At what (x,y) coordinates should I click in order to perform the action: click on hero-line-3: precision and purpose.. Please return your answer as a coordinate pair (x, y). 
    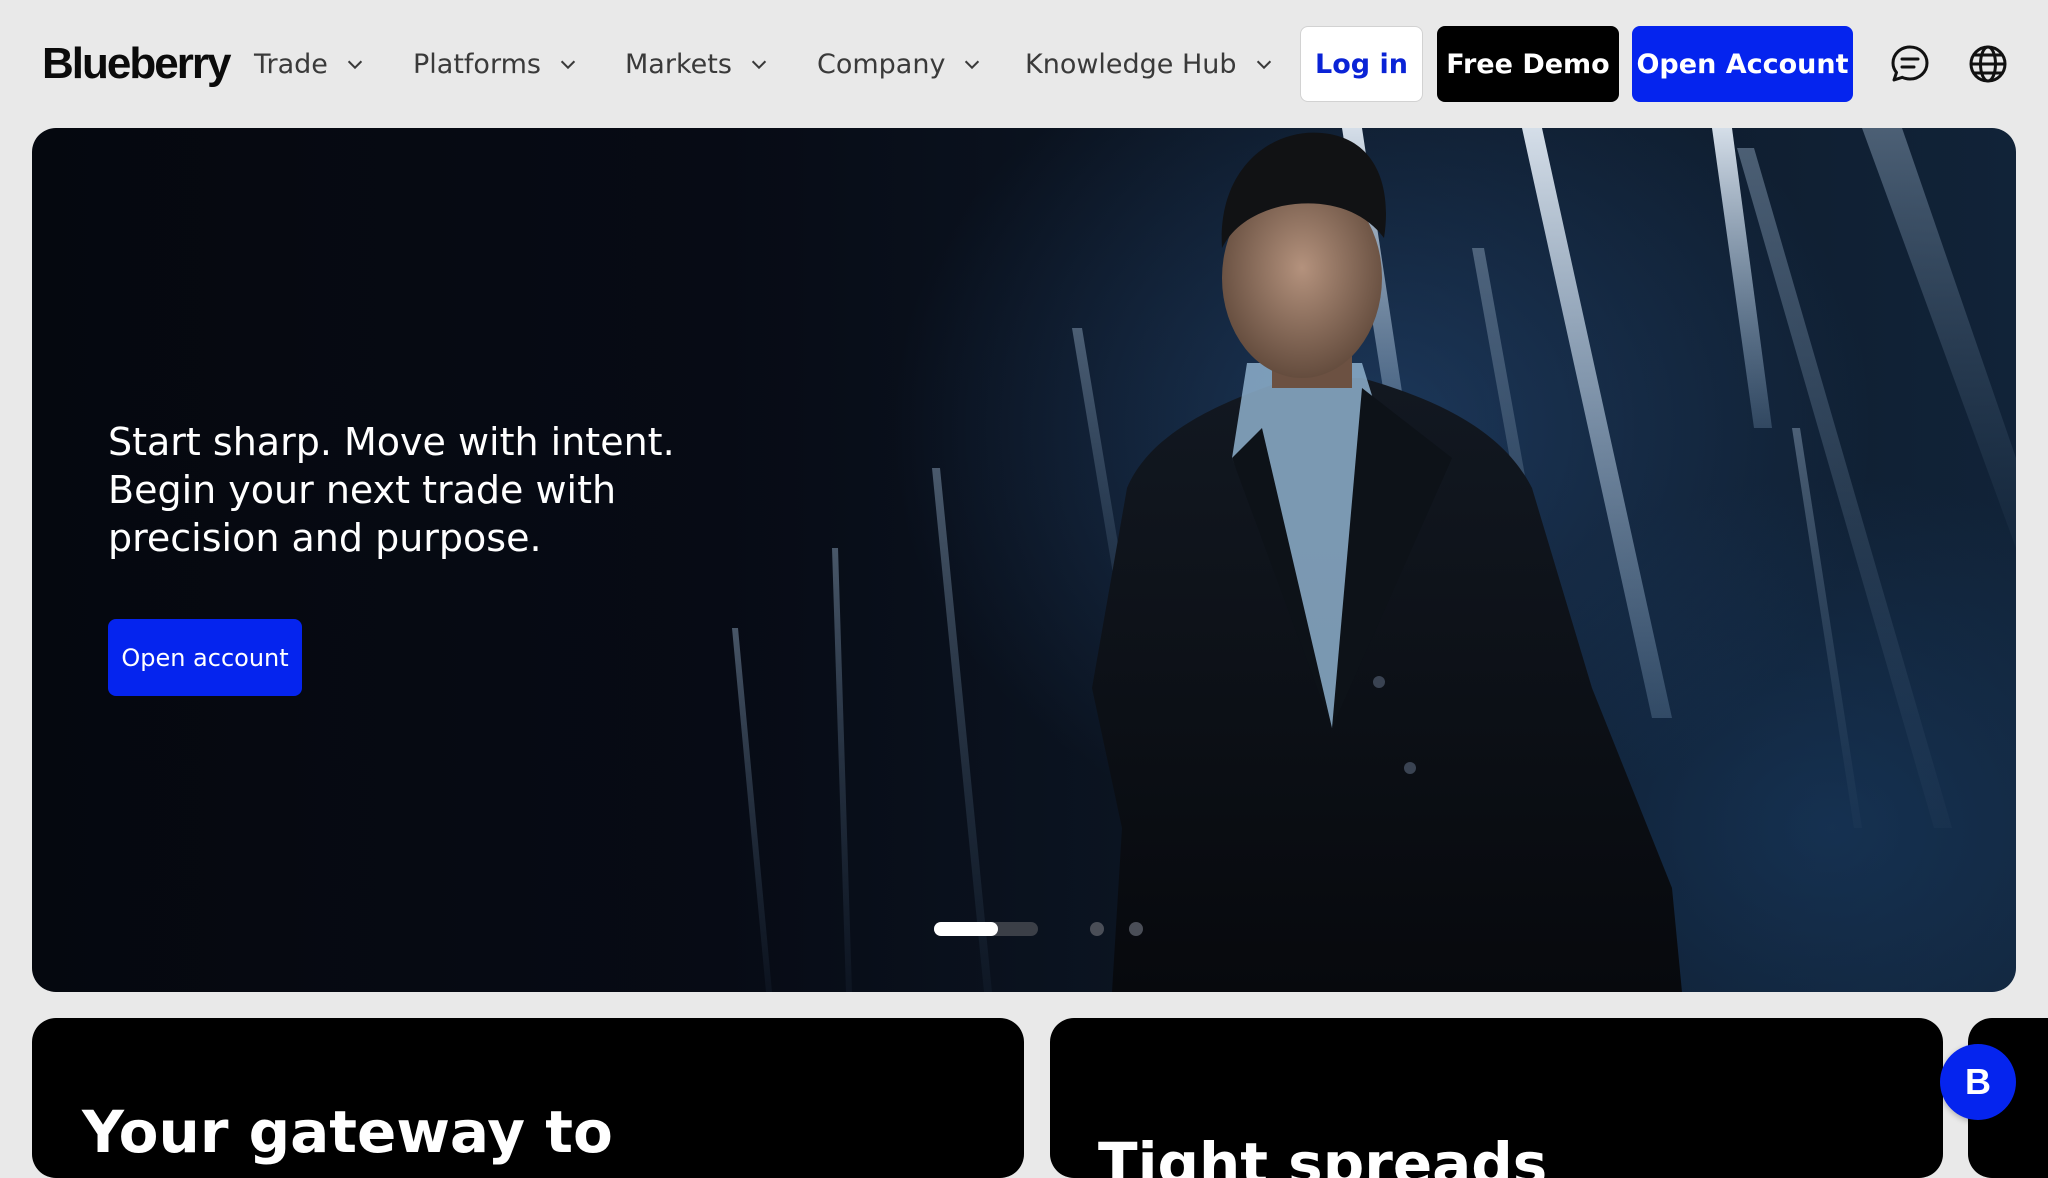
    Looking at the image, I should click on (325, 538).